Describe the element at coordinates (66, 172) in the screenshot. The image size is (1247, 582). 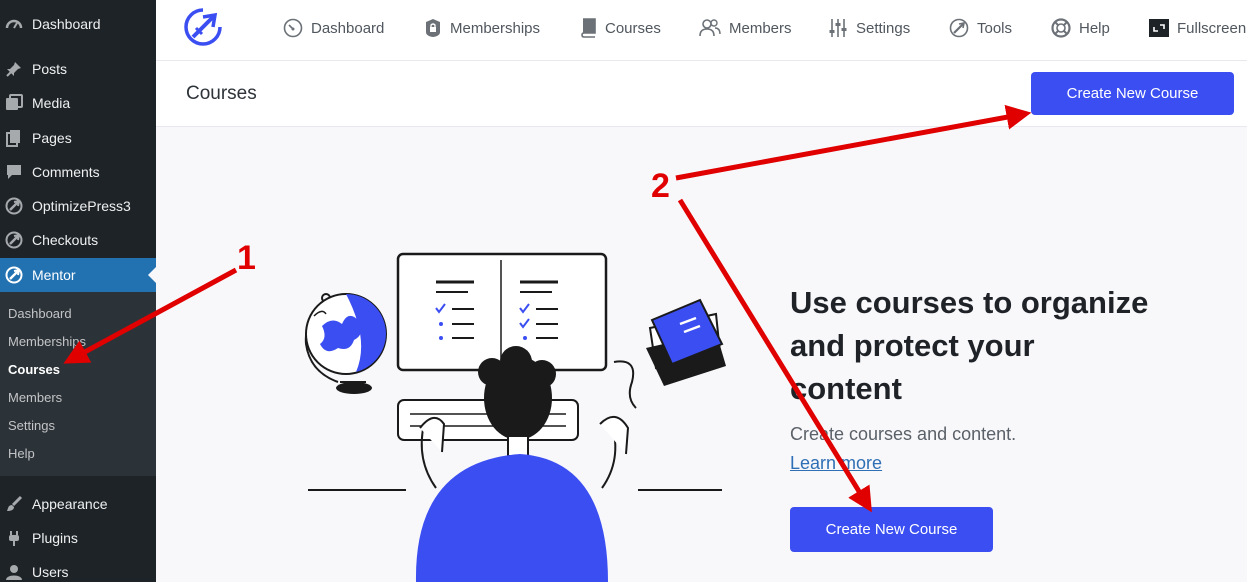
I see `sidebar-item-label: Comments` at that location.